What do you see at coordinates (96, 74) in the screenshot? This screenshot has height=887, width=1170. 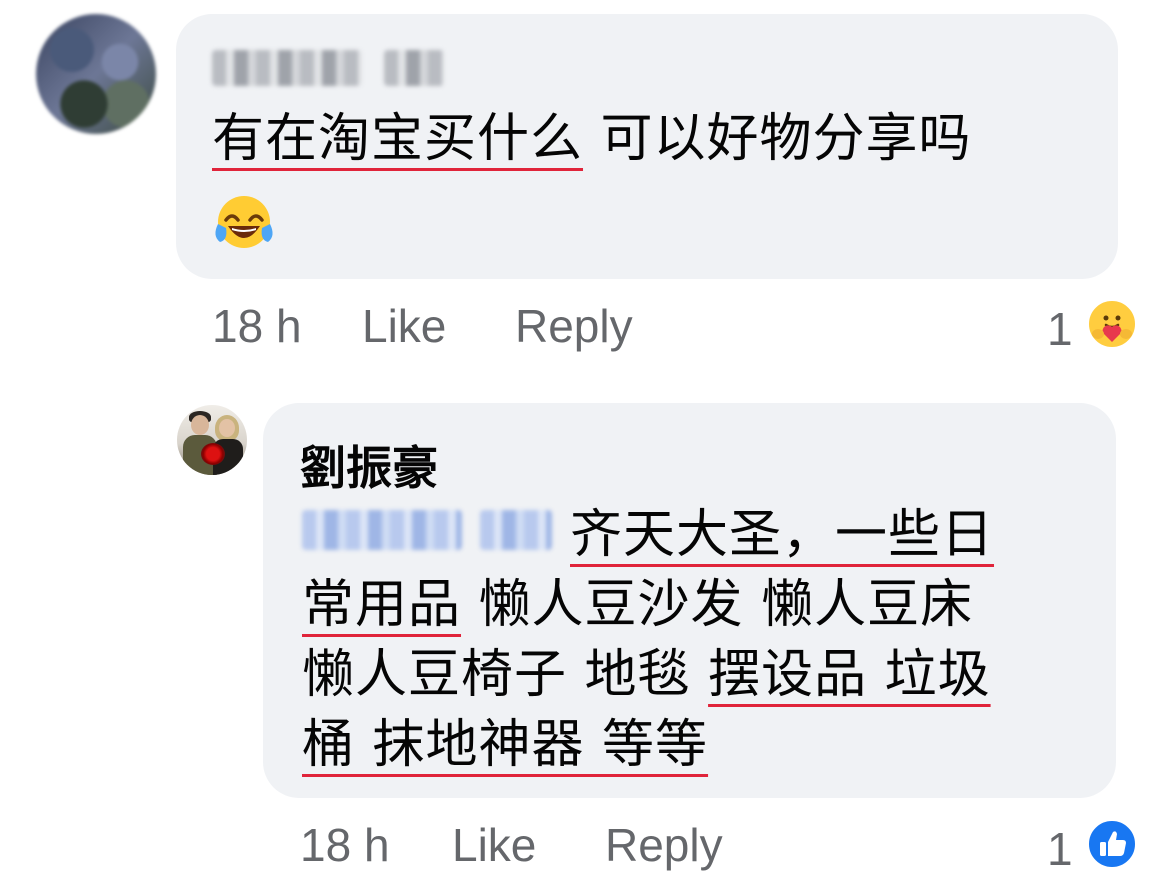 I see `commenter-avatar` at bounding box center [96, 74].